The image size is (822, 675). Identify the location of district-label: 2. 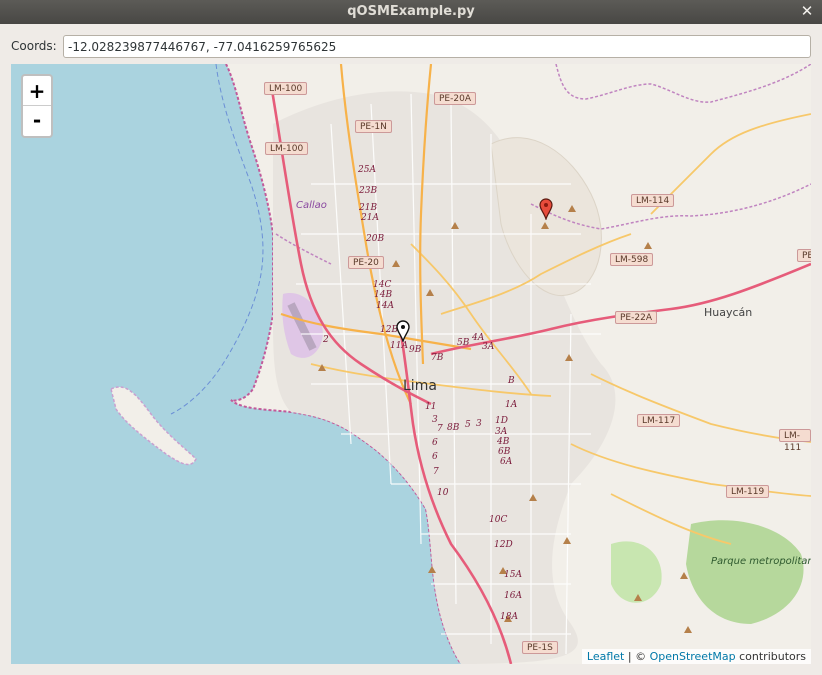
(326, 340).